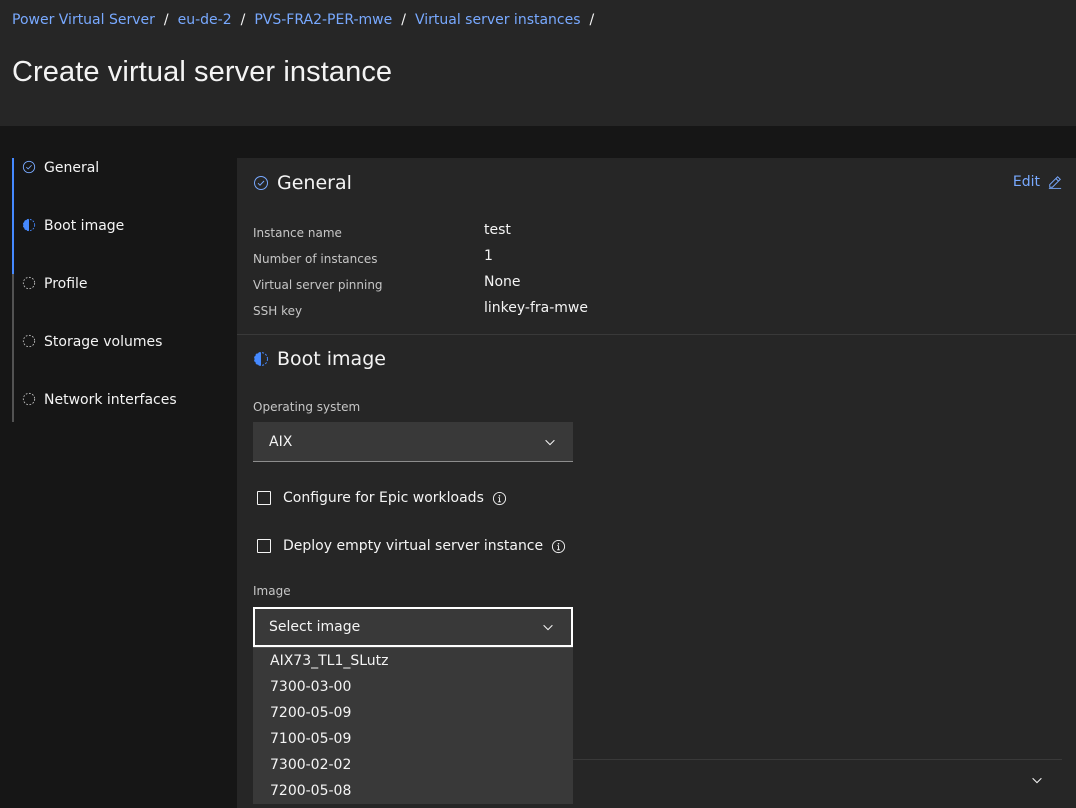 The width and height of the screenshot is (1076, 808). Describe the element at coordinates (297, 233) in the screenshot. I see `summary-key: Instance name` at that location.